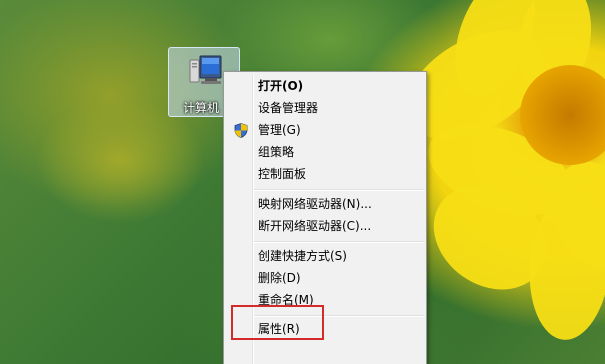 The image size is (605, 364). Describe the element at coordinates (325, 256) in the screenshot. I see `menu-item-create-shortcut: 创建快捷方式(S)` at that location.